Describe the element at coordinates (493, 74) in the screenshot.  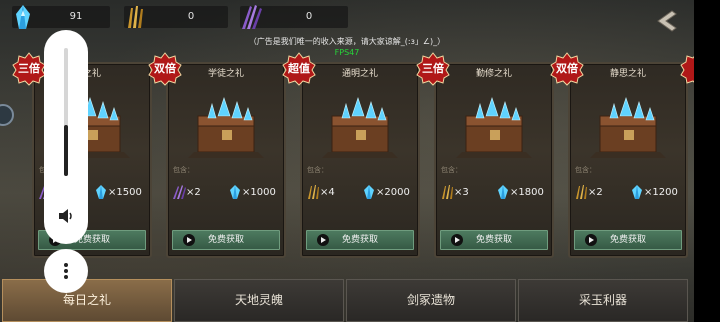
I see `gift-title: 勤修之礼` at that location.